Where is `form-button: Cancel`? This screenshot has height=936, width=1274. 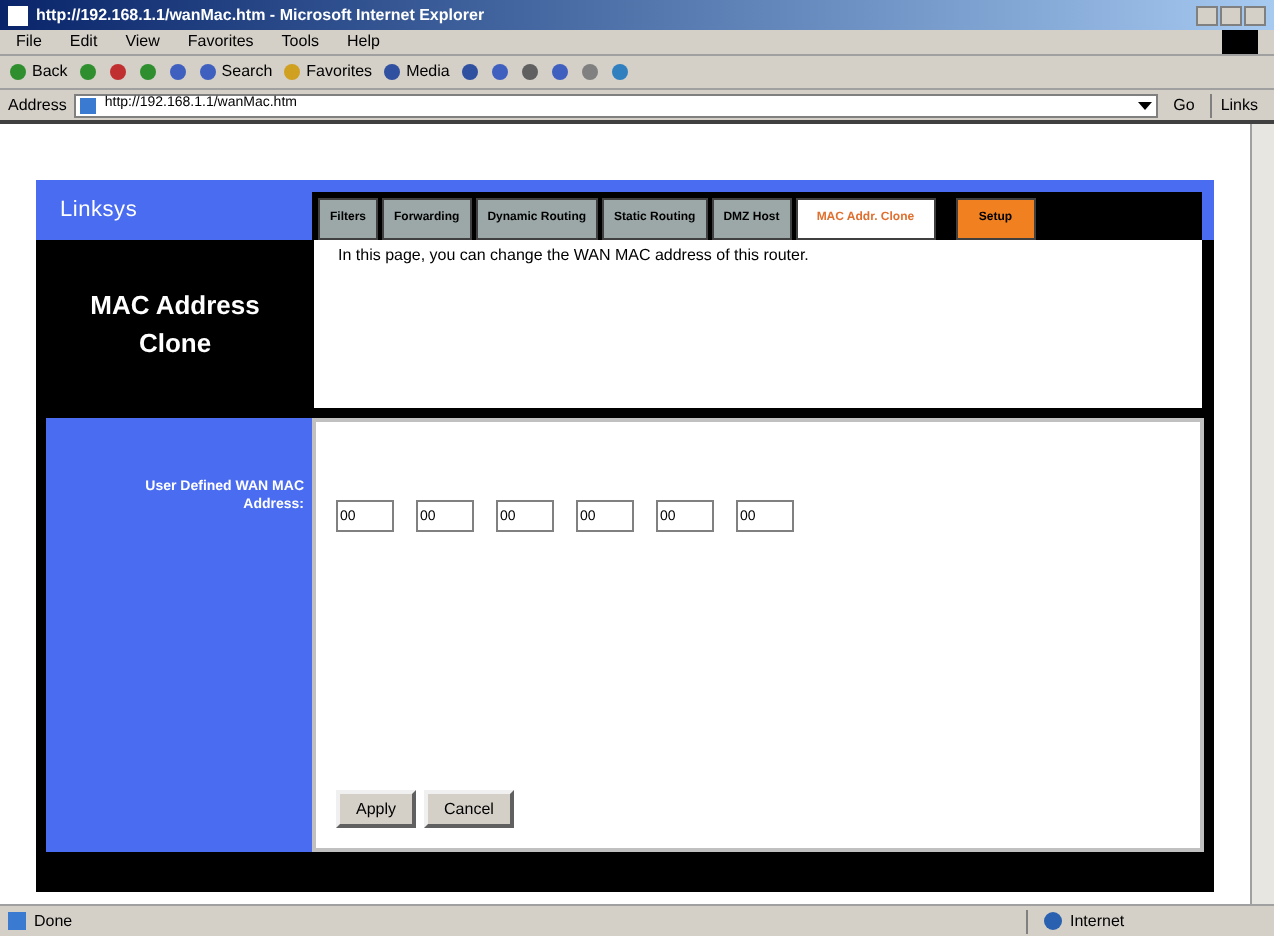
form-button: Cancel is located at coordinates (469, 809).